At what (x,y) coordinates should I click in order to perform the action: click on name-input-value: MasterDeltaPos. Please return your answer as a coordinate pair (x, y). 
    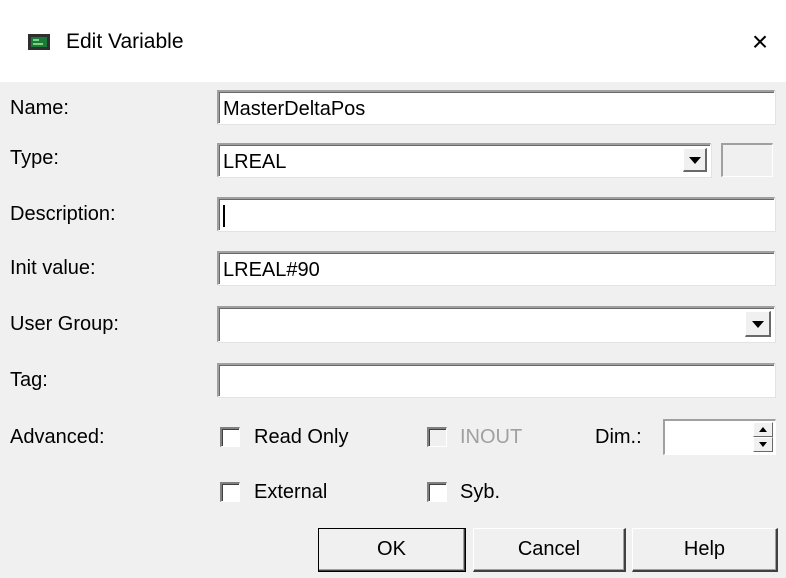
    Looking at the image, I should click on (294, 109).